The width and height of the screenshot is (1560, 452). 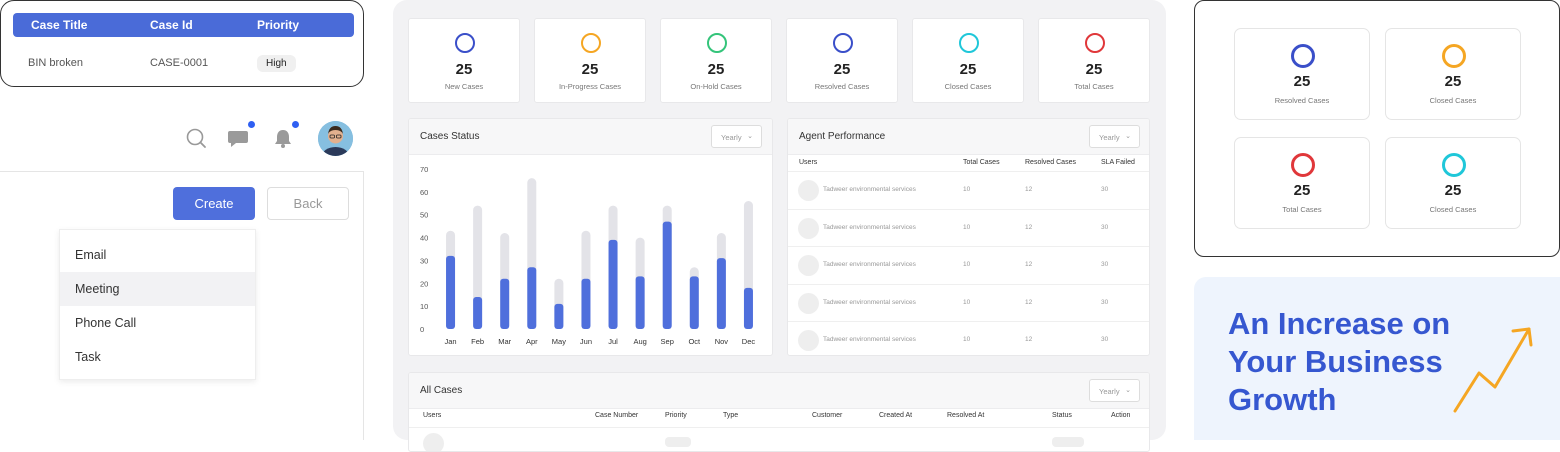 I want to click on chat-icon, so click(x=239, y=138).